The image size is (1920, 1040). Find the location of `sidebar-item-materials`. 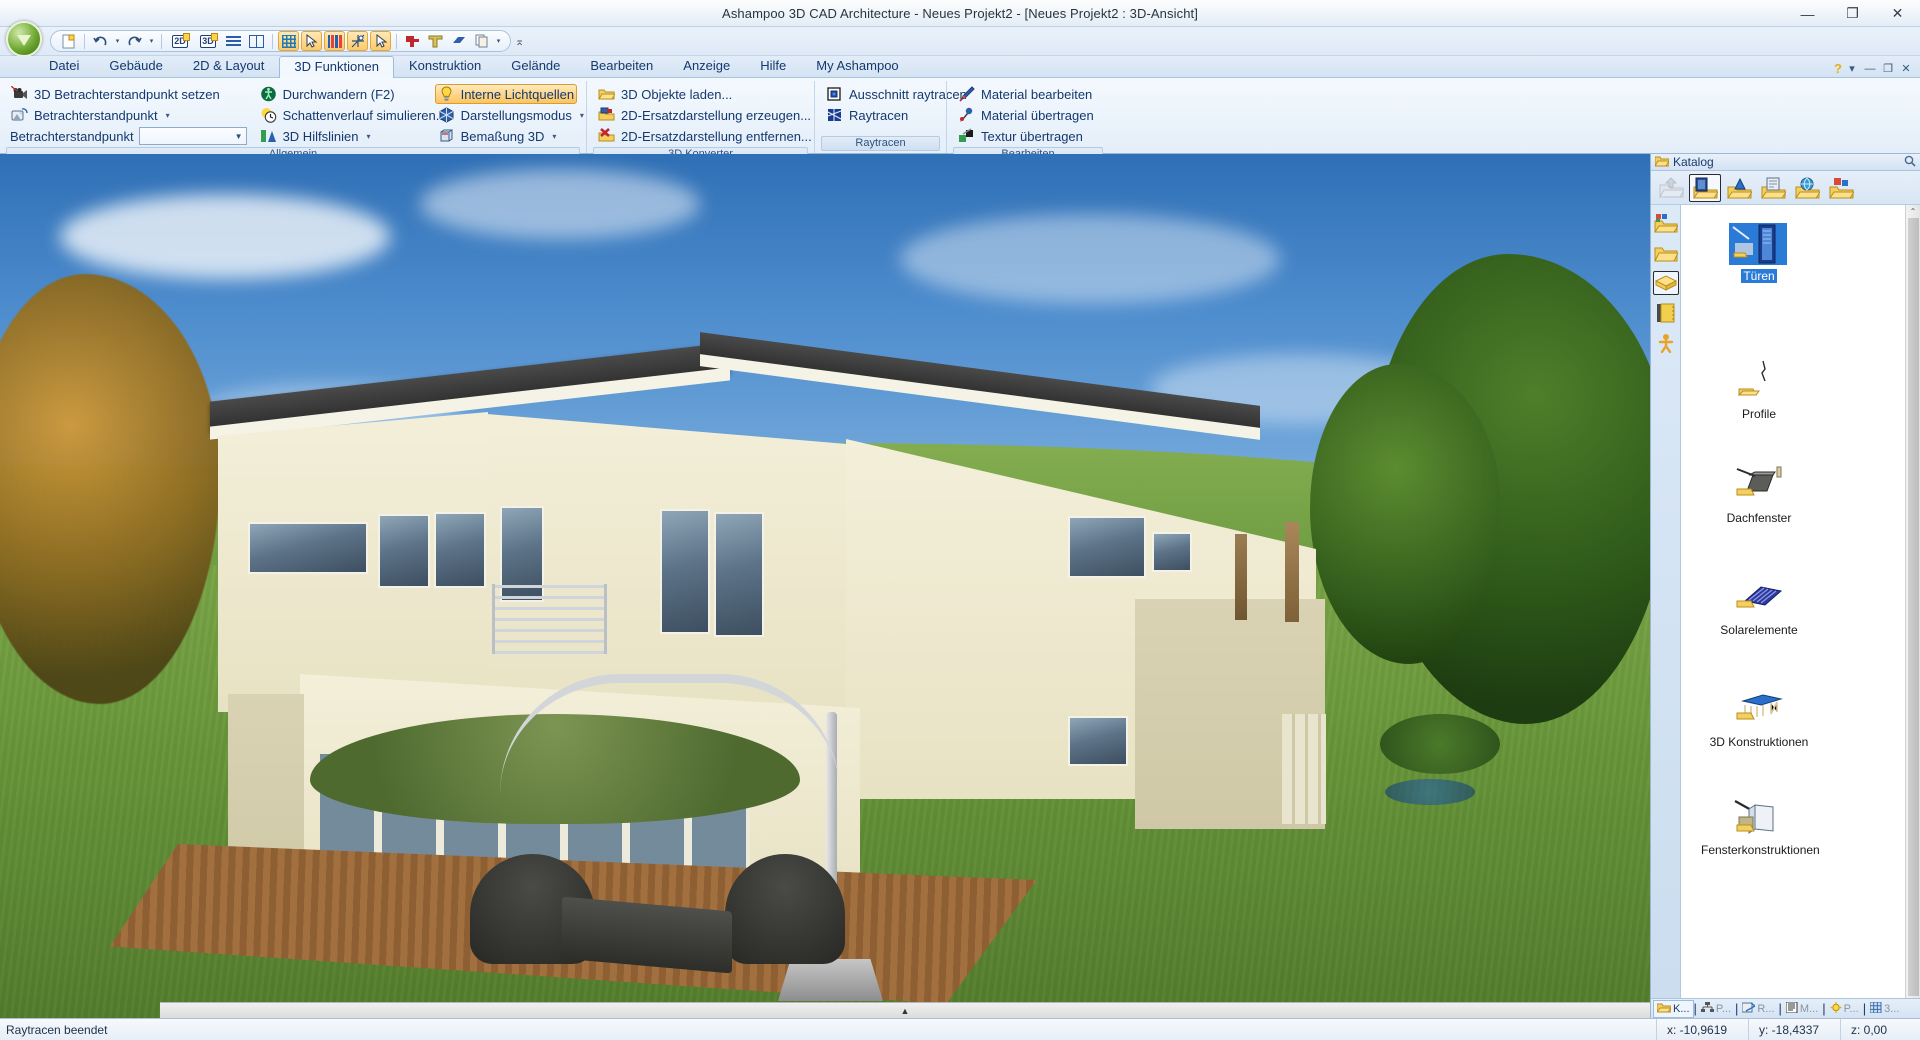

sidebar-item-materials is located at coordinates (1665, 283).